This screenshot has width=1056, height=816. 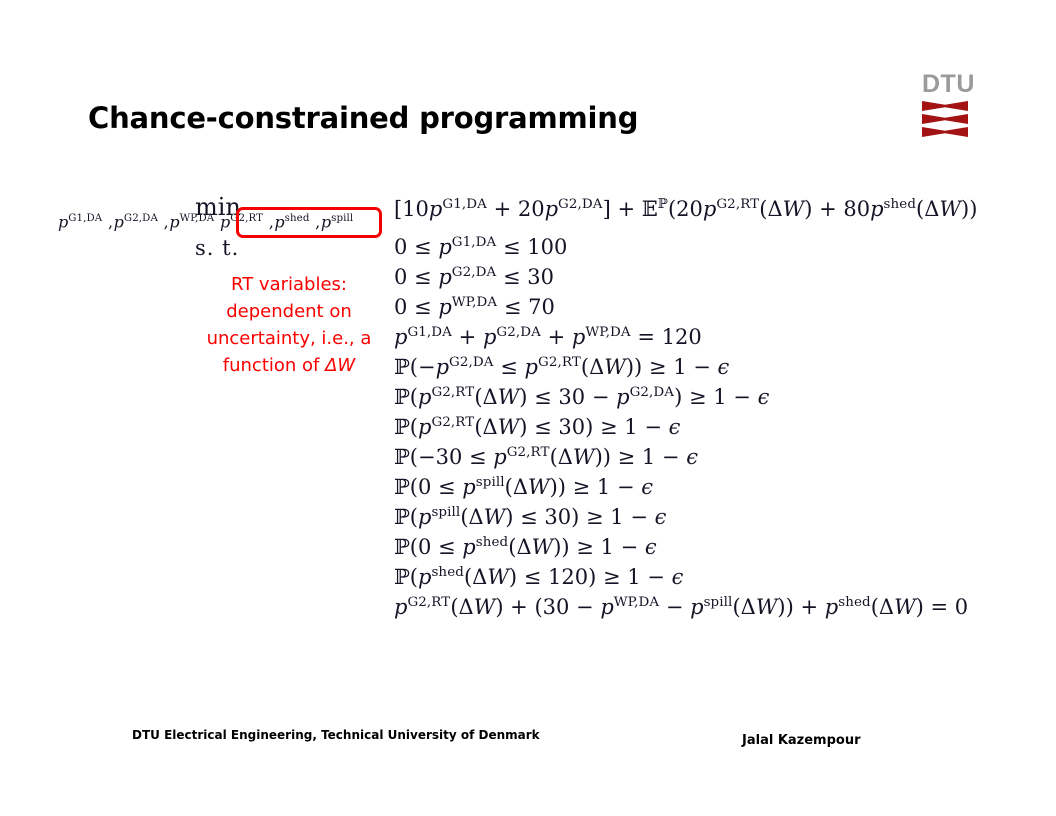 I want to click on constraint-cc-g2rt-upper-by-da: ℙ(pG2,RT(ΔW) ≤ 30 − pG2,DA) ≥ 1 − ϵ, so click(x=582, y=397).